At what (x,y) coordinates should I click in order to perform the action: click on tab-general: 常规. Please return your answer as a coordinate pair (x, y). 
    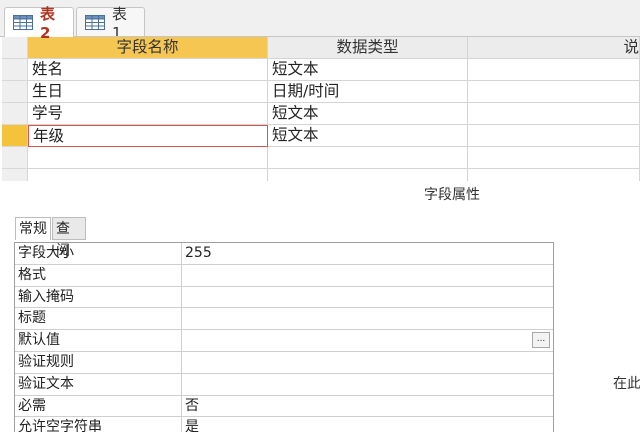
    Looking at the image, I should click on (33, 228).